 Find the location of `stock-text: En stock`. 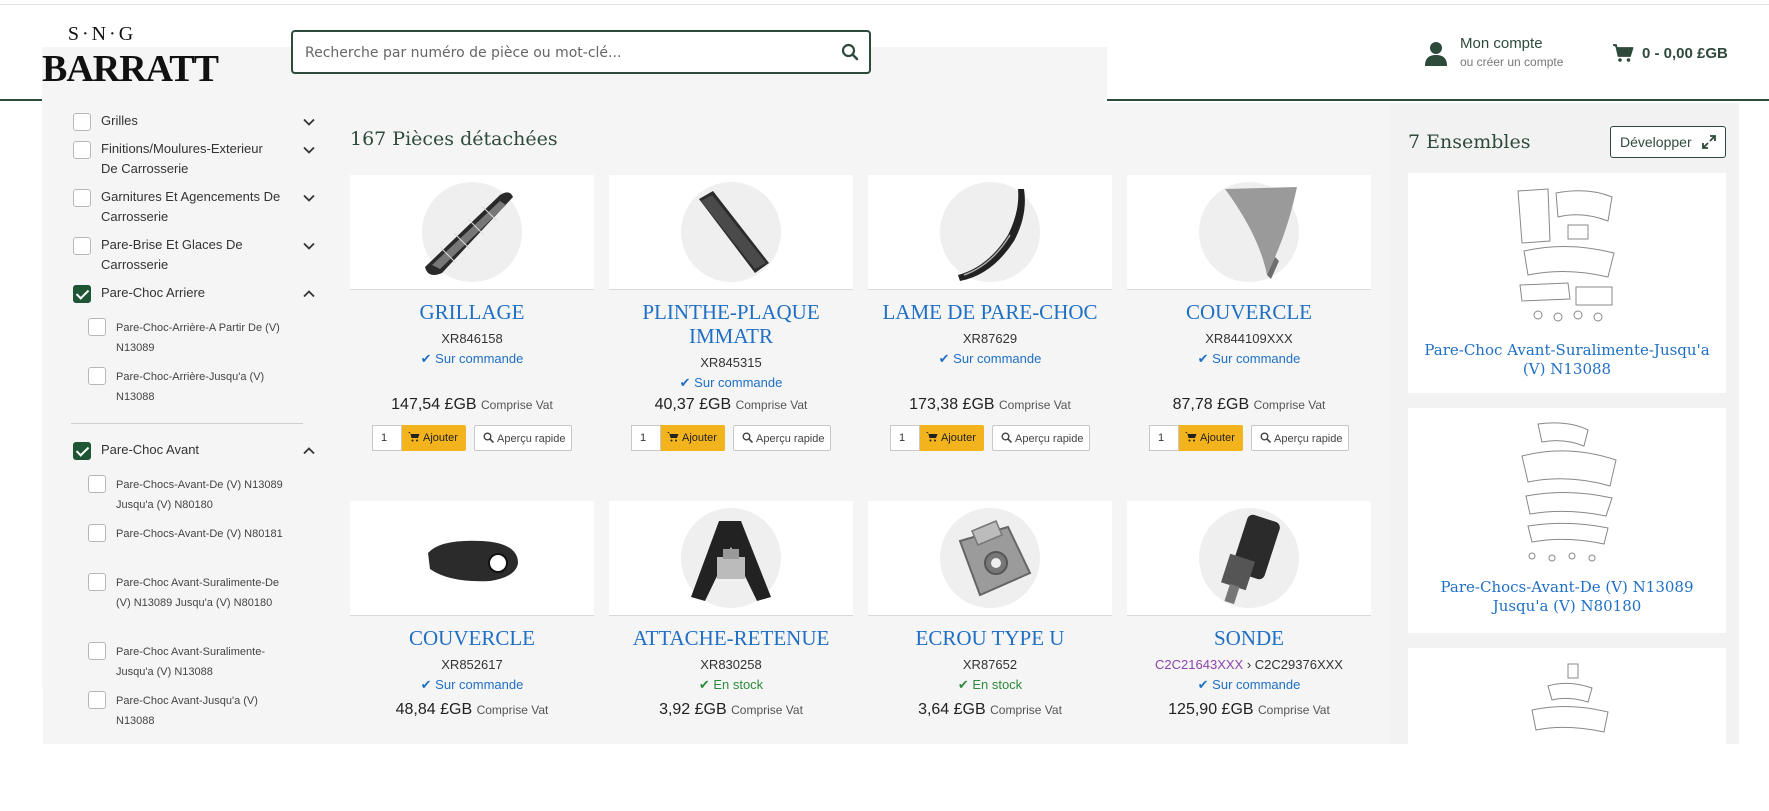

stock-text: En stock is located at coordinates (738, 684).